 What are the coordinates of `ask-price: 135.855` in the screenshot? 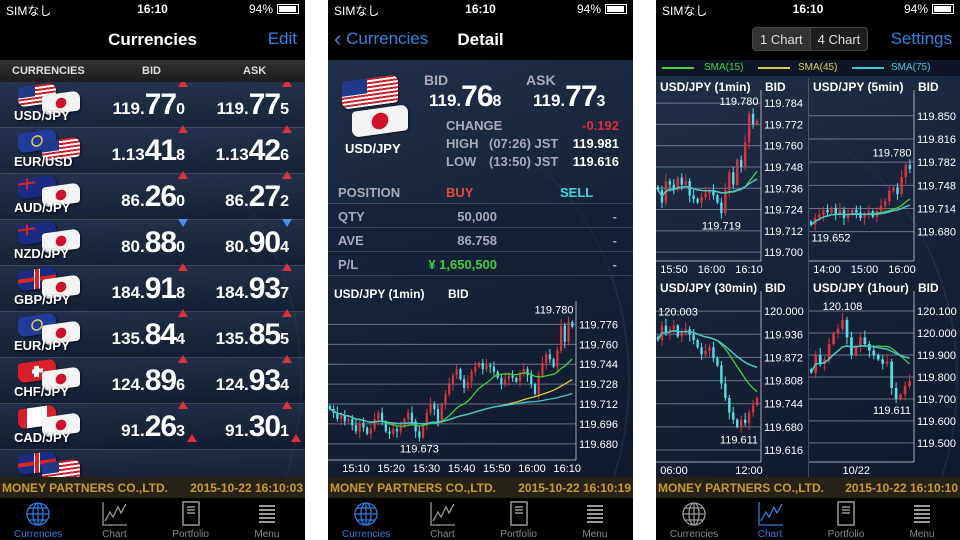 It's located at (254, 330).